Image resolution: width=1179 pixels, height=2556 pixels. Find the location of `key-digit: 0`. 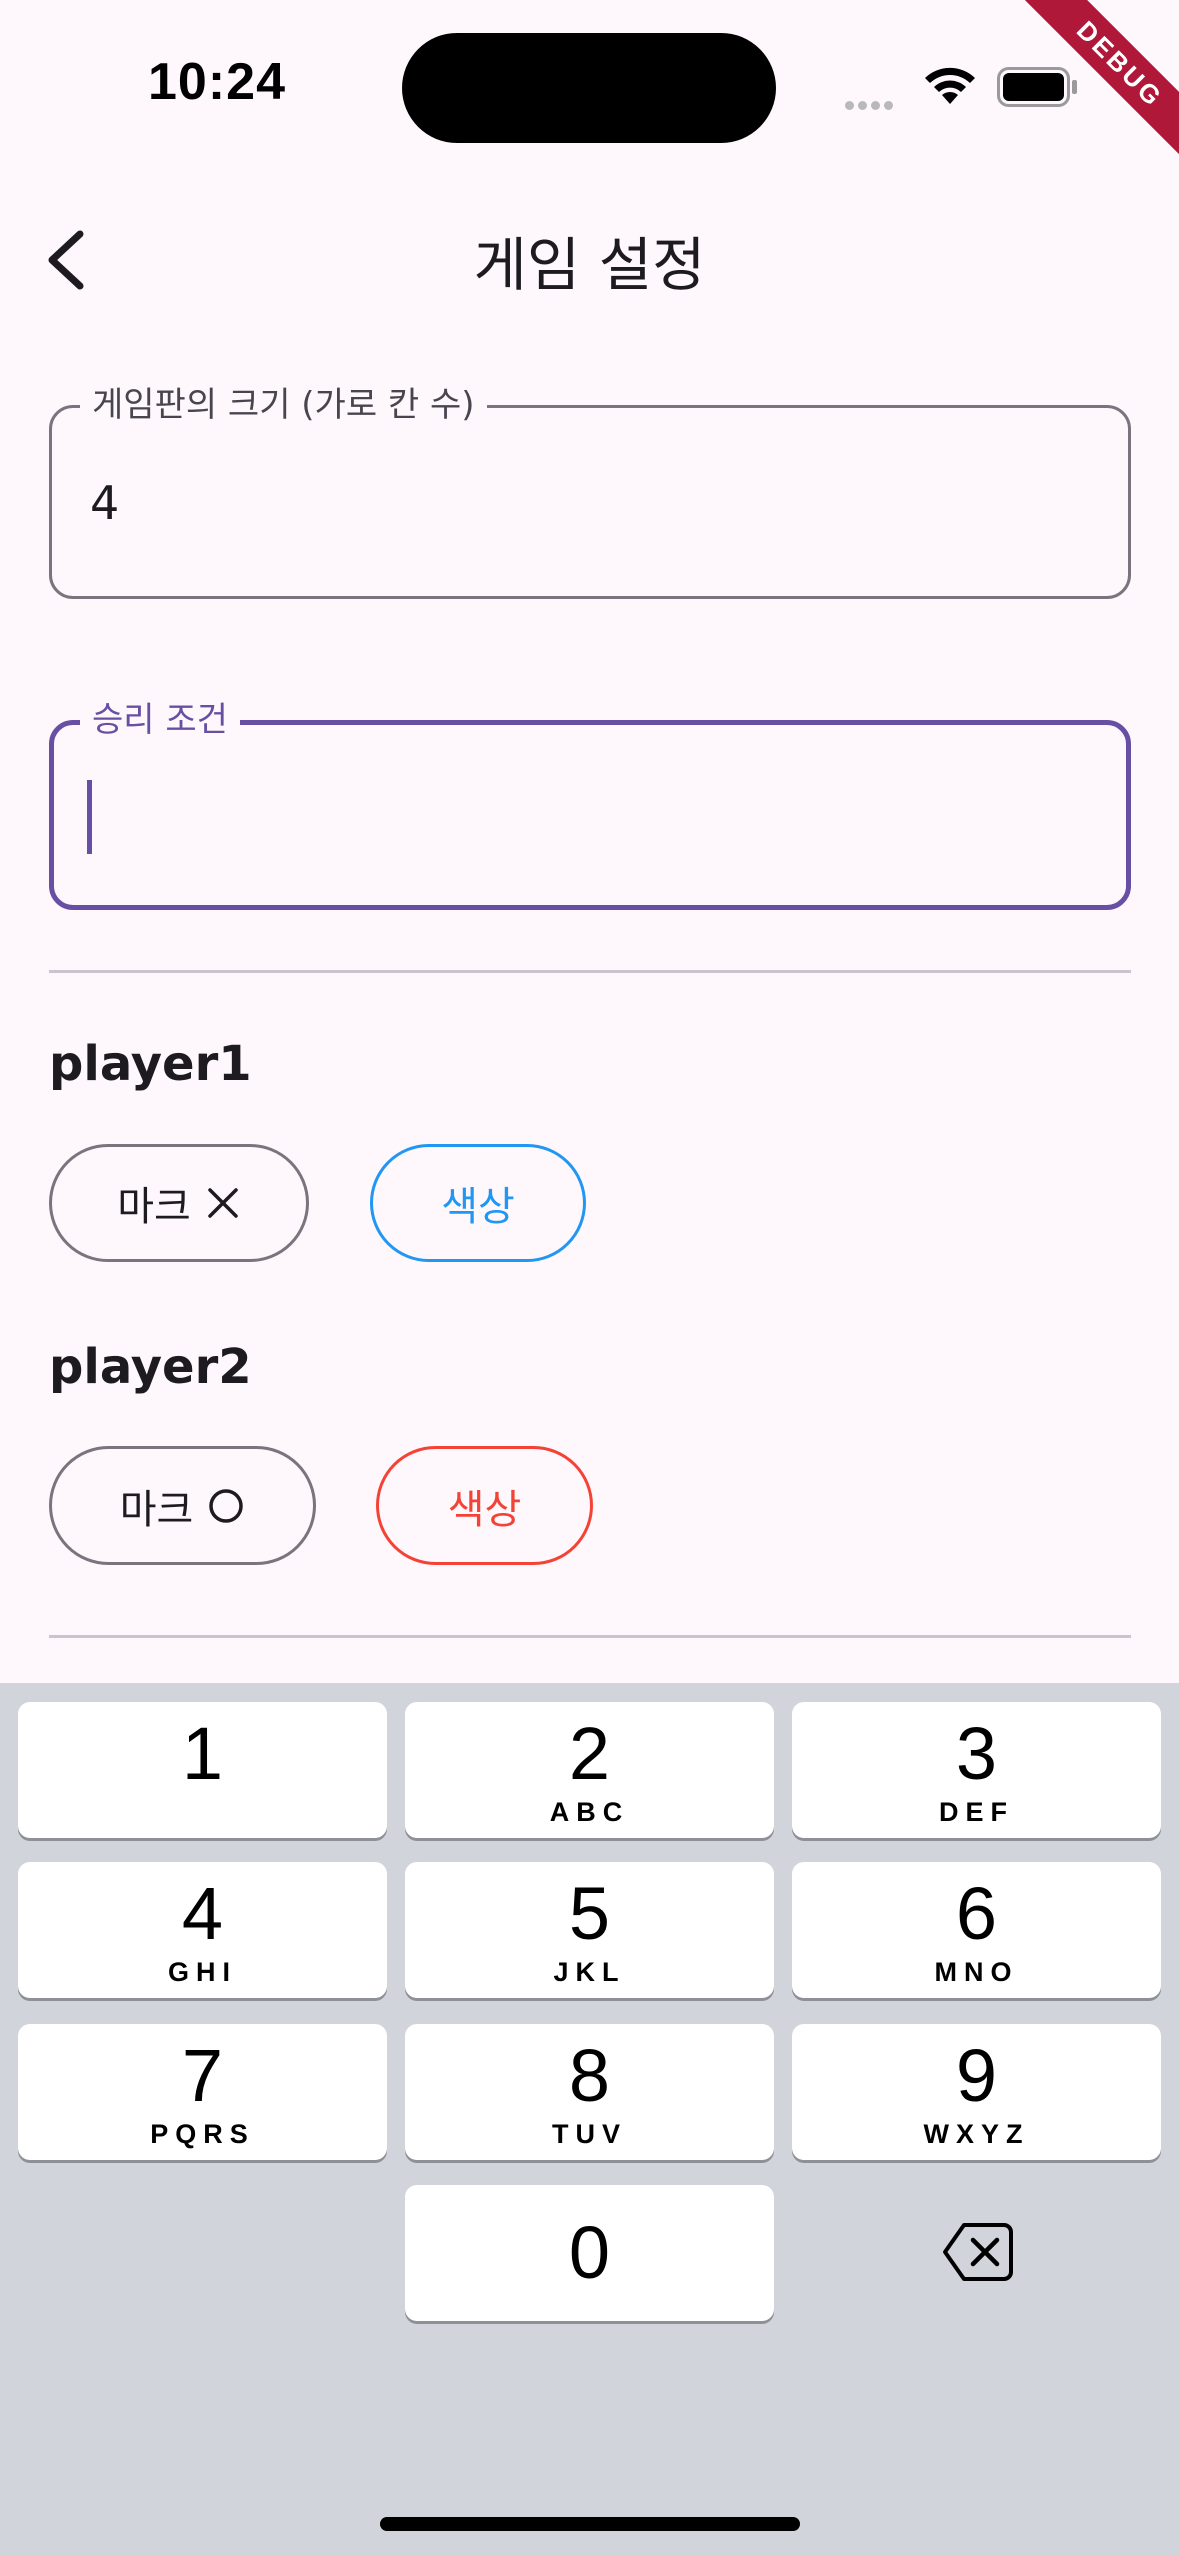

key-digit: 0 is located at coordinates (589, 2252).